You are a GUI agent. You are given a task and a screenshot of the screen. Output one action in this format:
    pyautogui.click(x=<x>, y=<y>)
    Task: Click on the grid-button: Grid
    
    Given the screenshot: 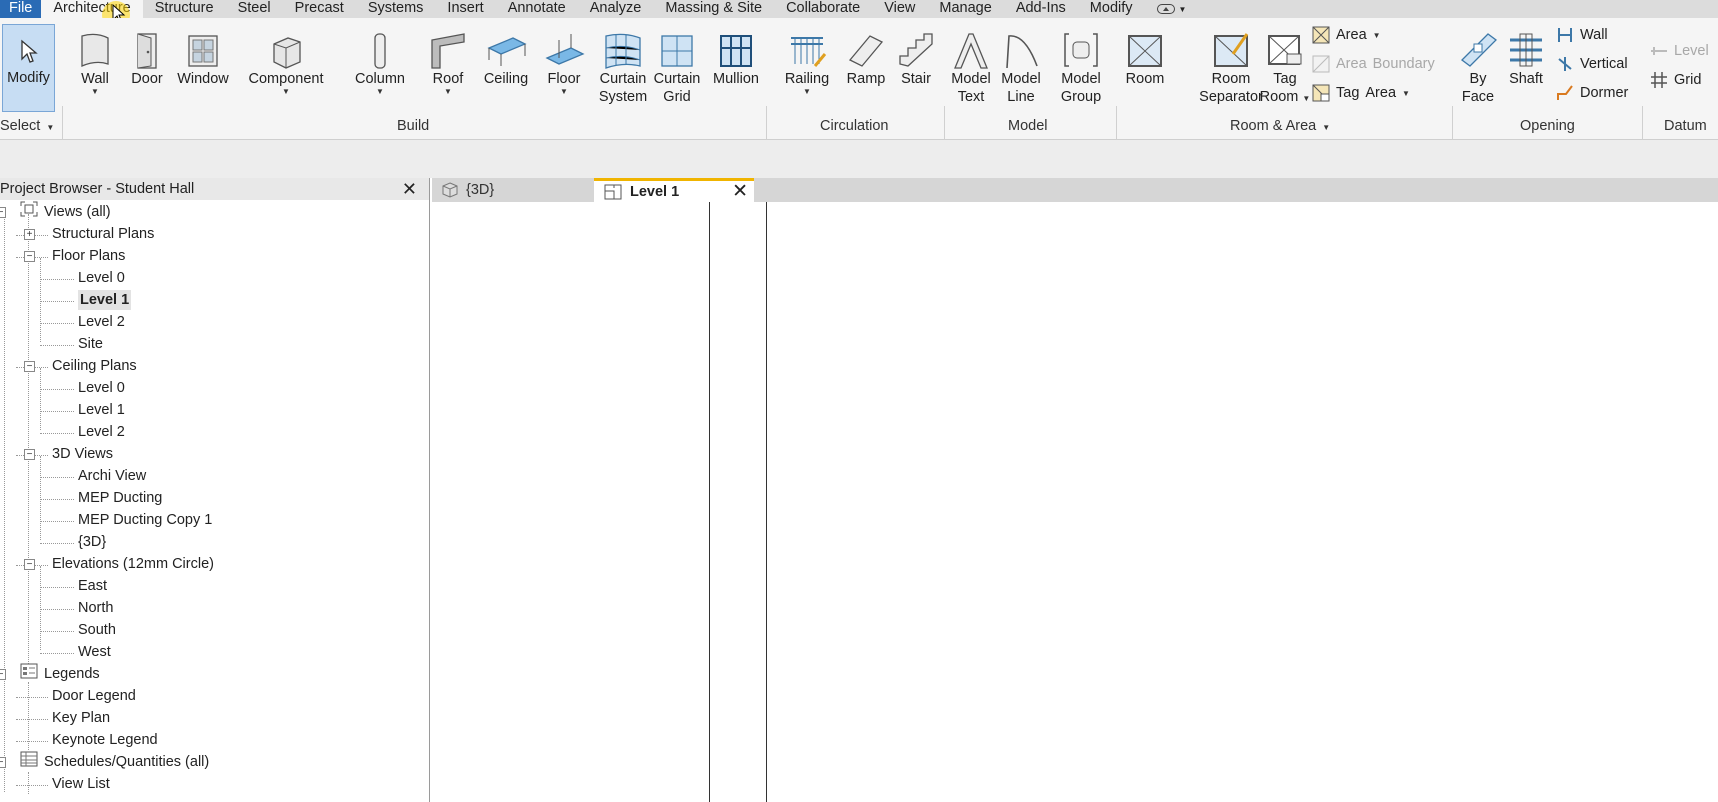 What is the action you would take?
    pyautogui.click(x=1675, y=80)
    